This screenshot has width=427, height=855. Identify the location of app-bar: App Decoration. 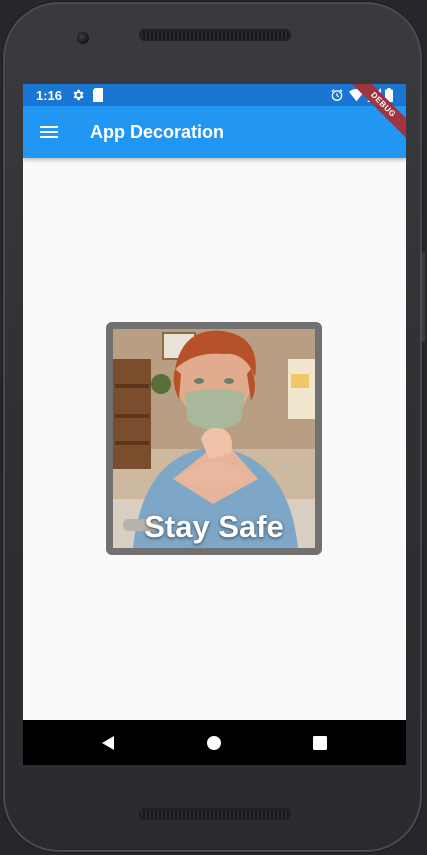
(214, 132).